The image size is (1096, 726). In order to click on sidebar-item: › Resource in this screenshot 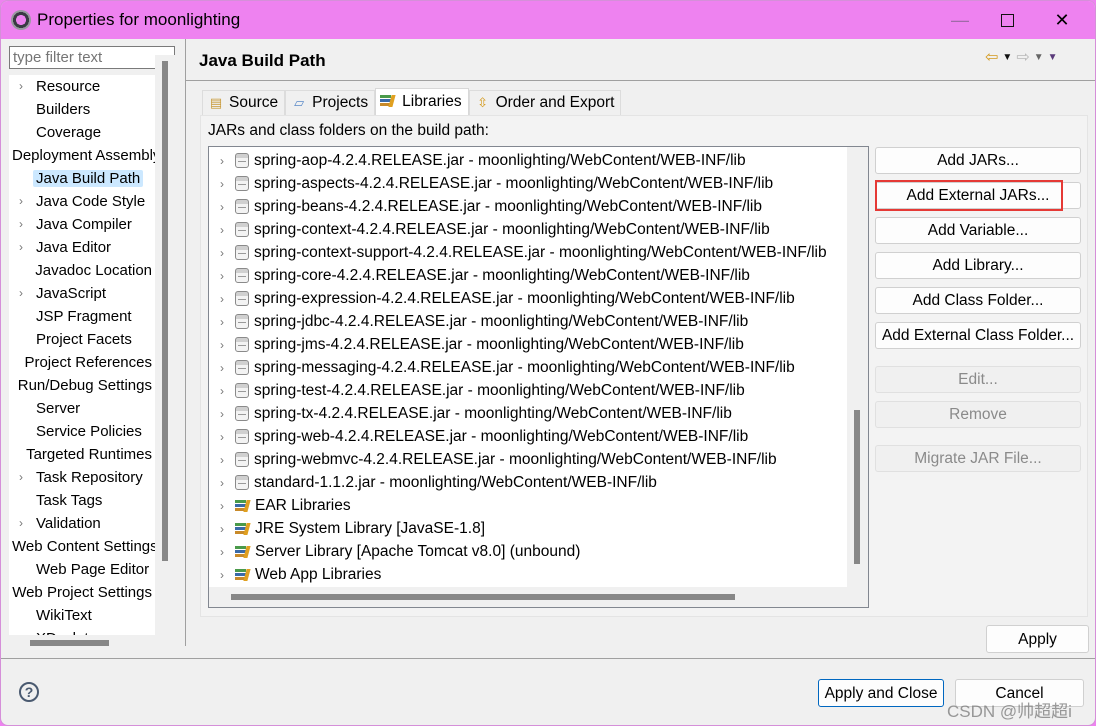, I will do `click(82, 86)`.